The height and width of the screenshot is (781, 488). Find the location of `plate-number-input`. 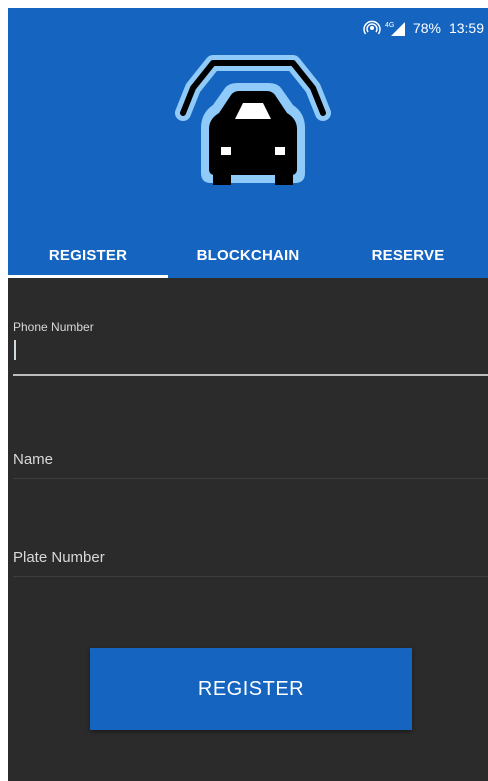

plate-number-input is located at coordinates (250, 557).